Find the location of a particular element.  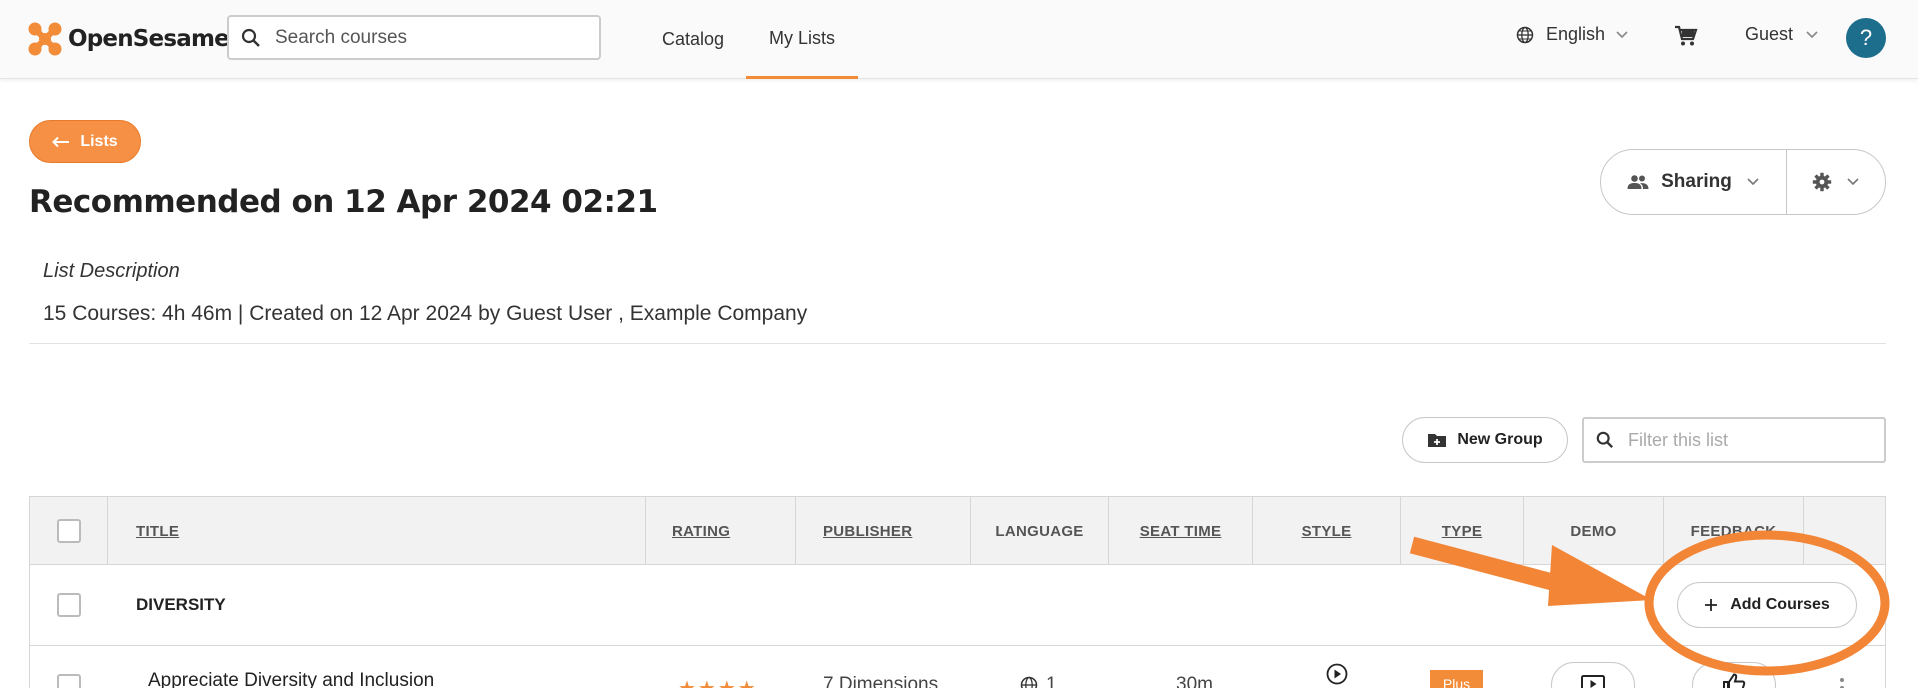

column-type: TYPE is located at coordinates (1462, 531).